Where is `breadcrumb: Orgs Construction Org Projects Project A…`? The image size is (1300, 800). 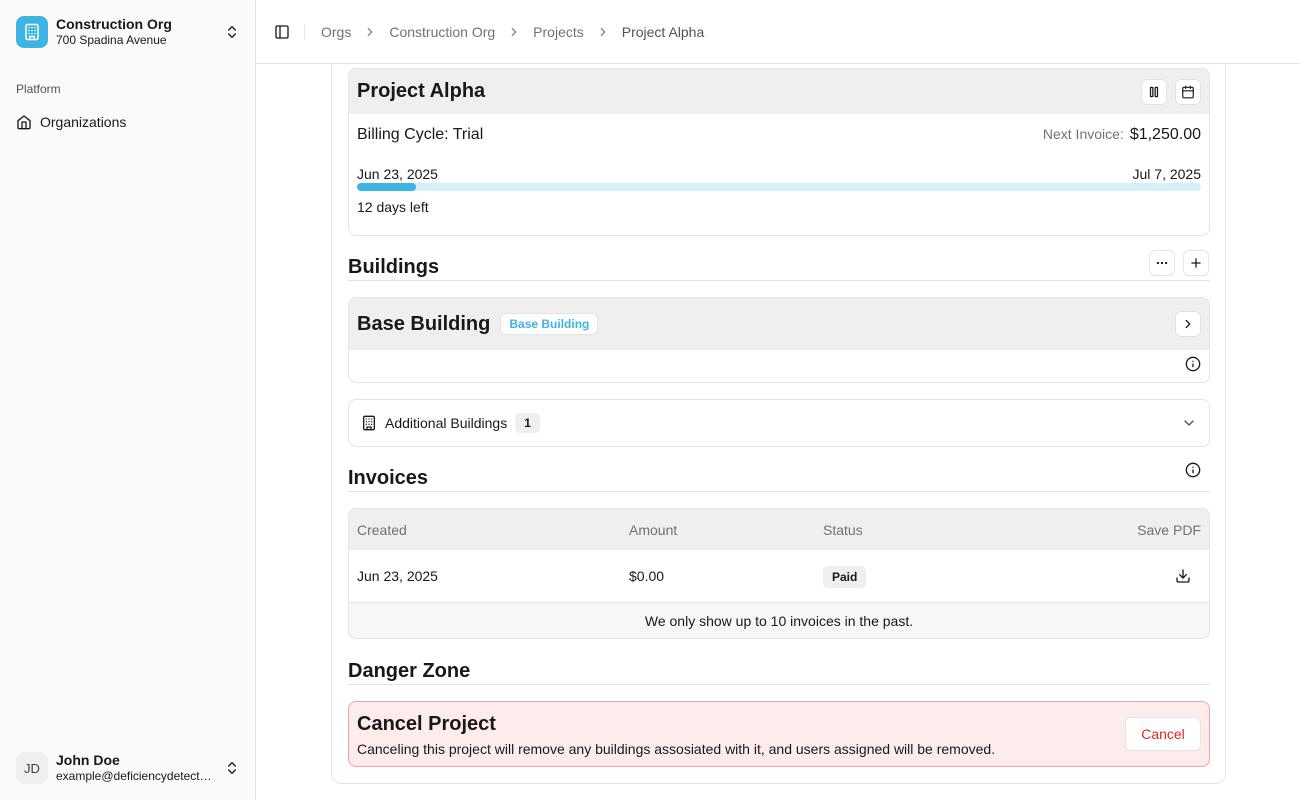 breadcrumb: Orgs Construction Org Projects Project A… is located at coordinates (512, 32).